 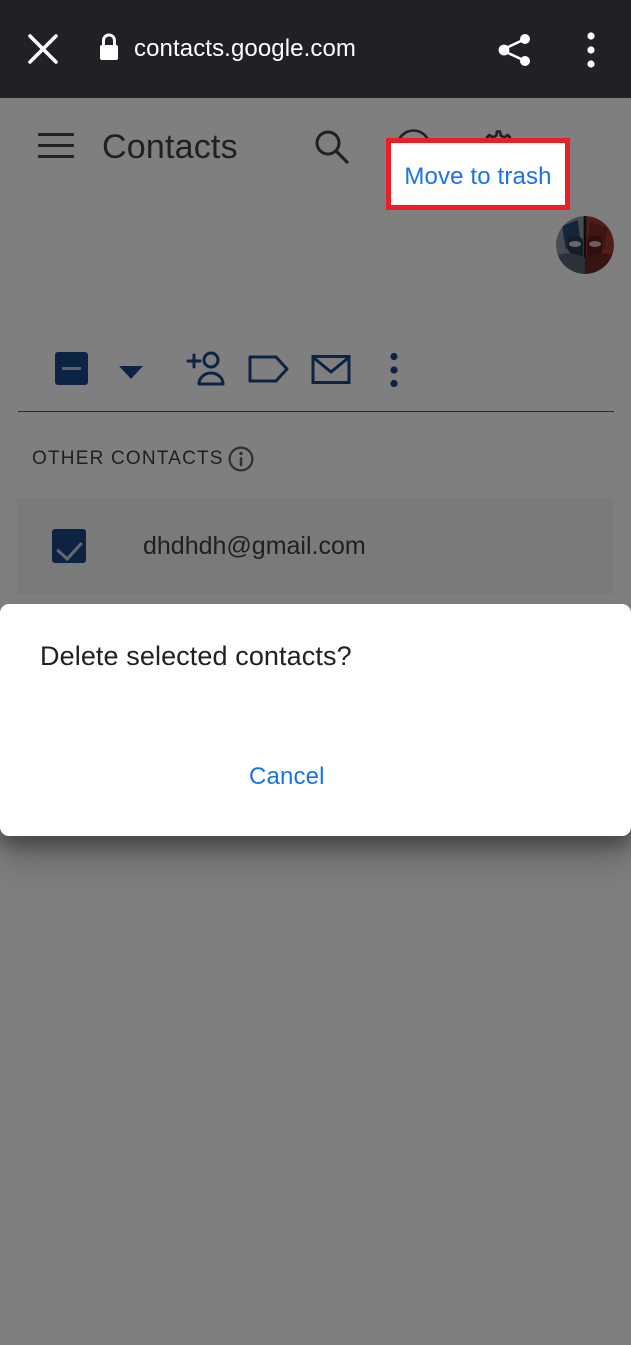 I want to click on envelope-icon, so click(x=331, y=369).